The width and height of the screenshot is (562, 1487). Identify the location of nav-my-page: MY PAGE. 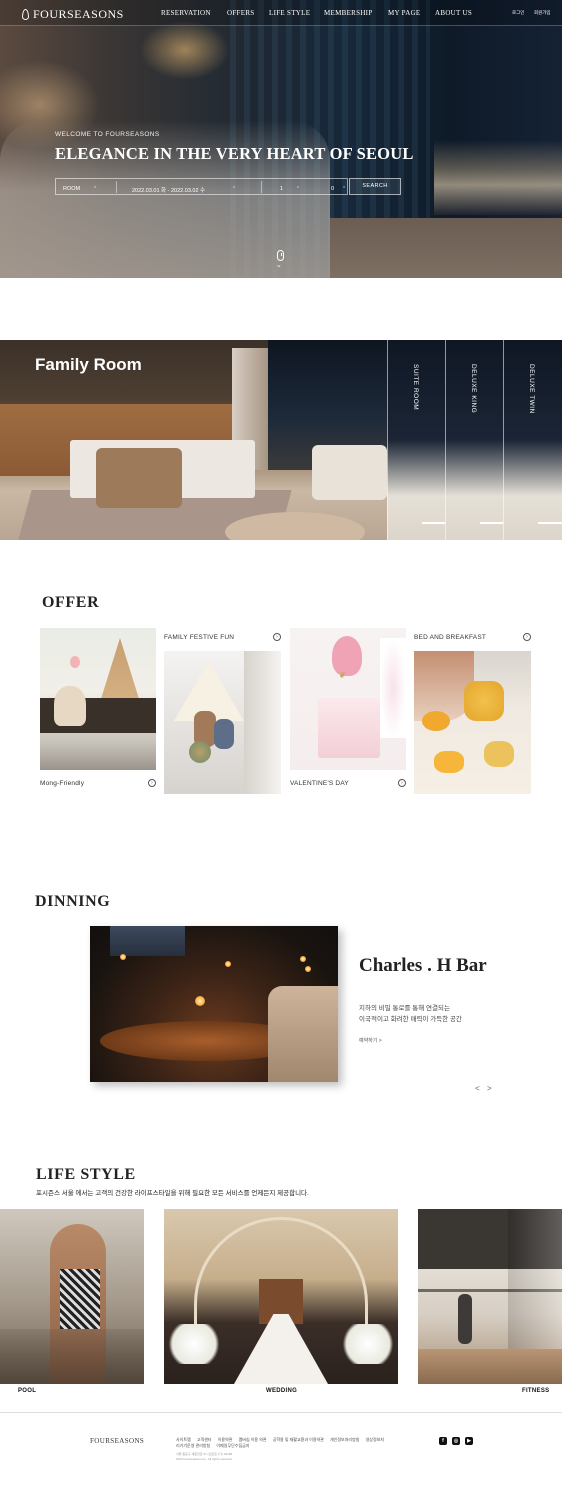
(404, 13).